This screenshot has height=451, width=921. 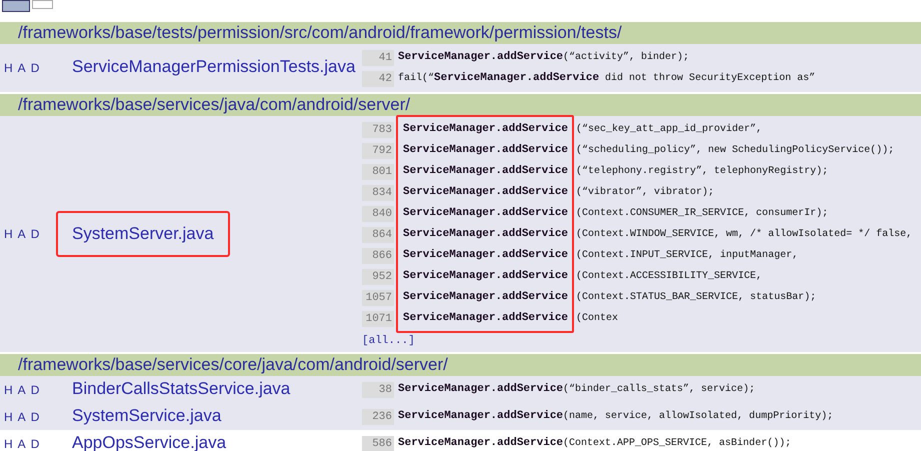 I want to click on code-line: ServiceManager.addService(“scheduling_policy”, new SchedulingPolicyService());, so click(x=648, y=150).